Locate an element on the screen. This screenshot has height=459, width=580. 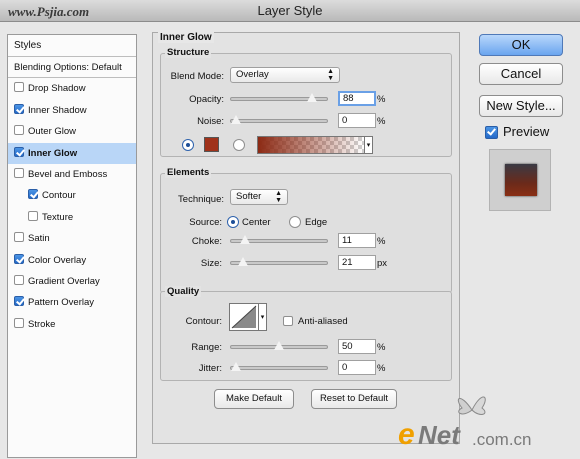
size-label: Size: is located at coordinates (211, 263).